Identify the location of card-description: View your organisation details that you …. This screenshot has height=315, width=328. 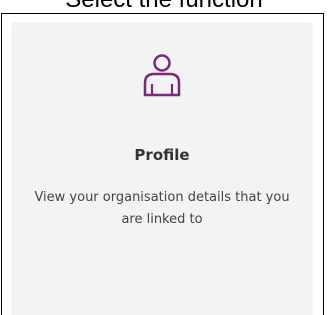
(162, 208).